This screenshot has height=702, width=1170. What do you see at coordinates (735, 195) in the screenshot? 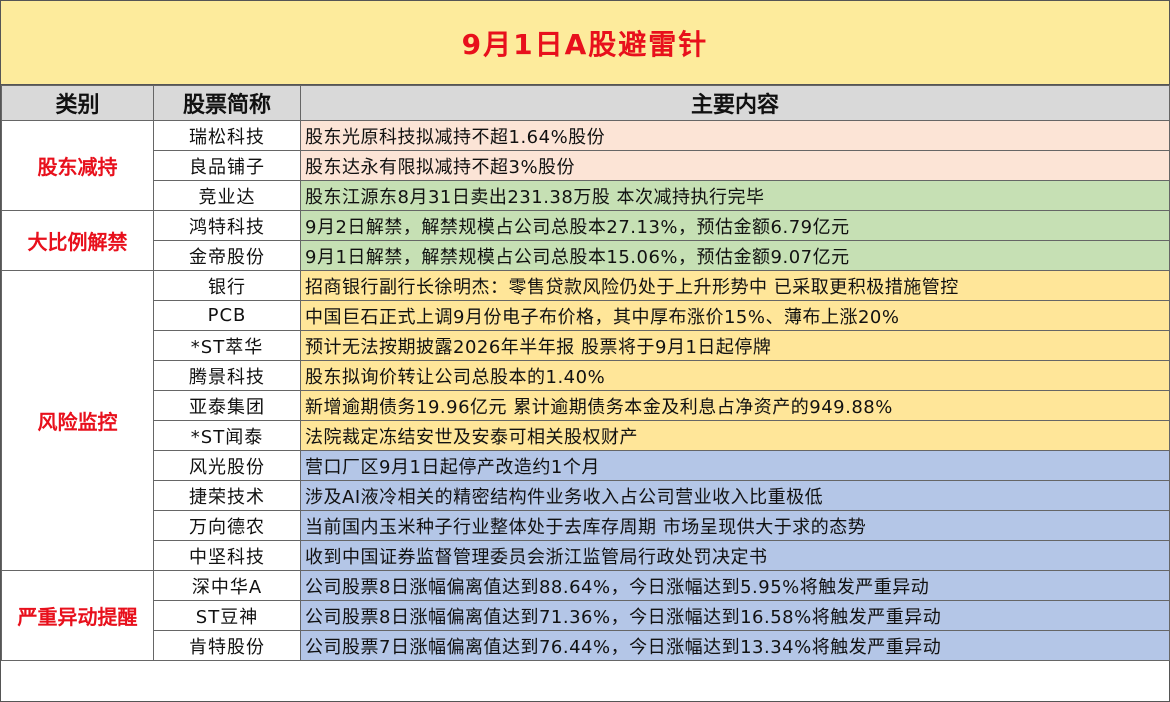
I see `content-cell: 股东江源东8月31日卖出231.38万股 本次减持执行完毕` at bounding box center [735, 195].